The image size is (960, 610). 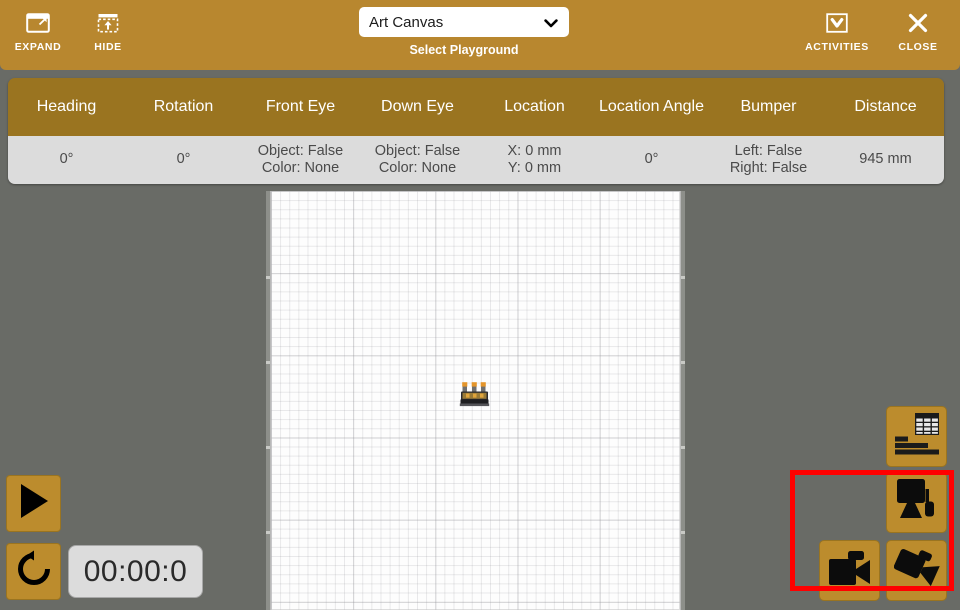 What do you see at coordinates (885, 107) in the screenshot?
I see `column-header-distance: Distance` at bounding box center [885, 107].